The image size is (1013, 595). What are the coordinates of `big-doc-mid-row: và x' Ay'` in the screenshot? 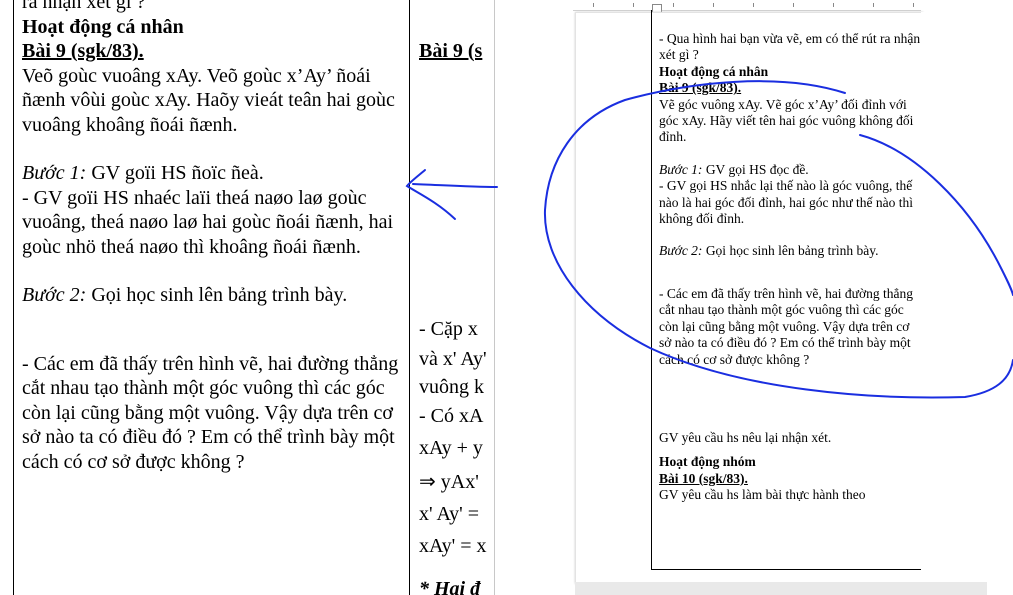 It's located at (453, 359).